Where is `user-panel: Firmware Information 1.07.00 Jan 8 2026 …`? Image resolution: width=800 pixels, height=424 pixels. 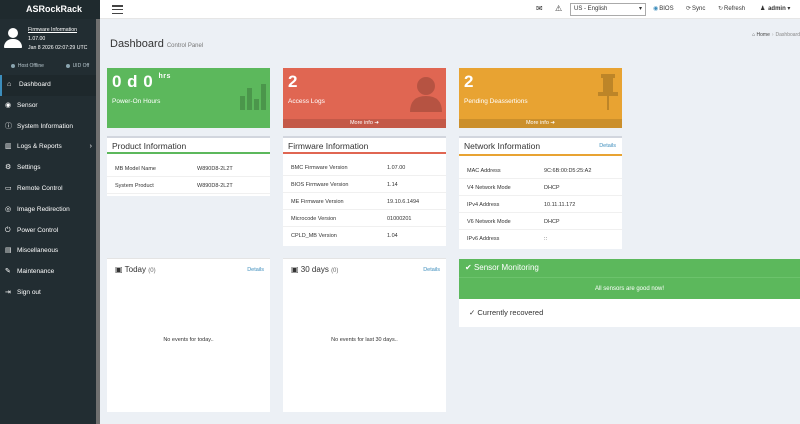
user-panel: Firmware Information 1.07.00 Jan 8 2026 … is located at coordinates (50, 38).